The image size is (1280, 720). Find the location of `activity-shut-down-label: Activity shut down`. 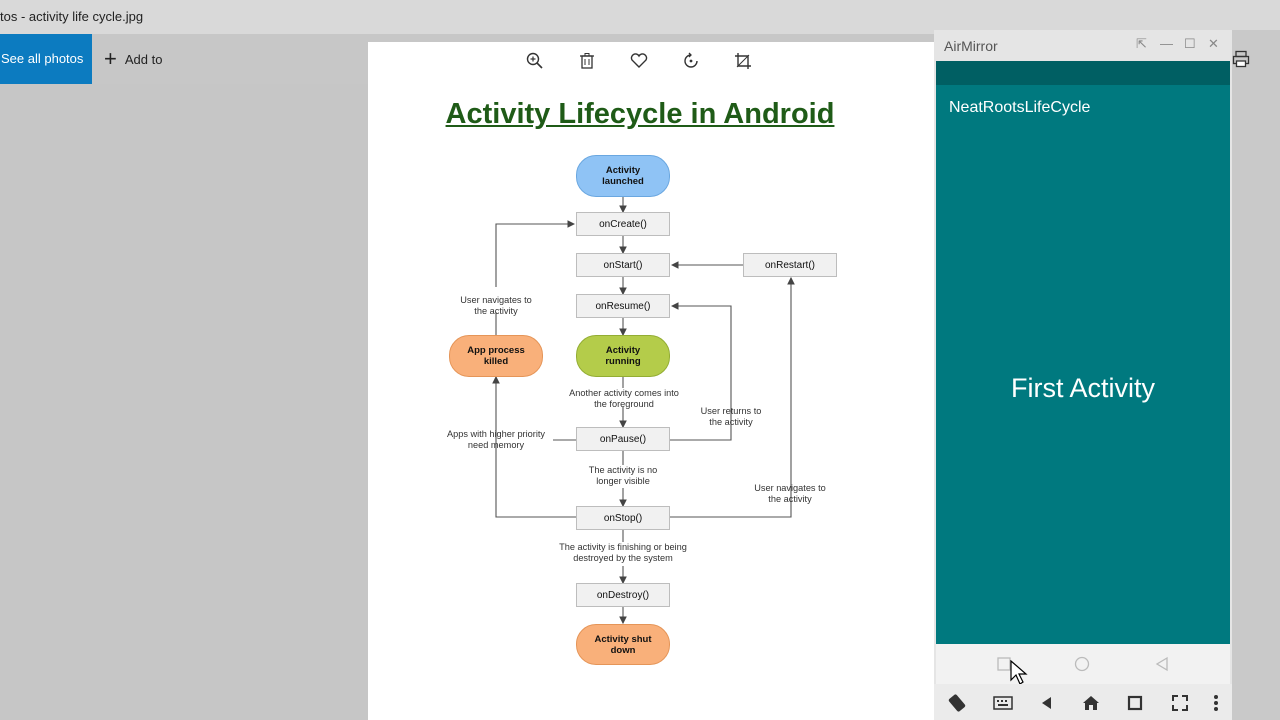

activity-shut-down-label: Activity shut down is located at coordinates (623, 644).